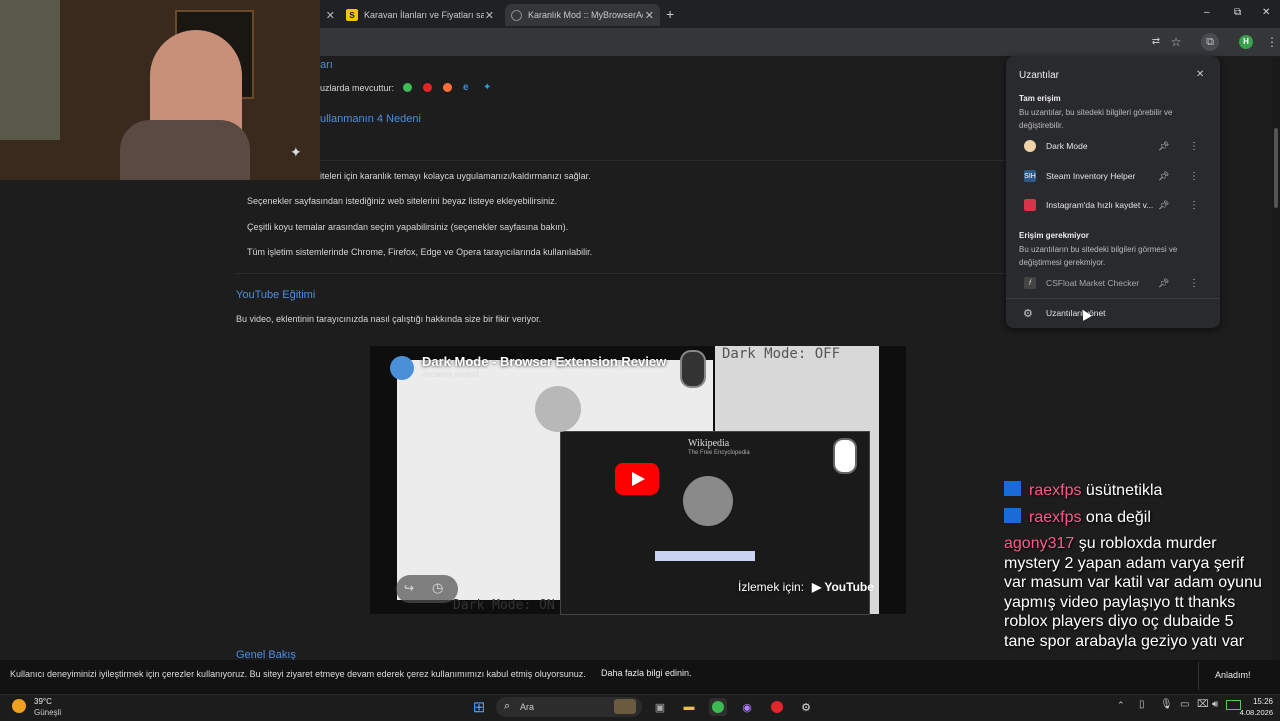 The image size is (1280, 721). What do you see at coordinates (527, 707) in the screenshot?
I see `search-placeholder: Ara` at bounding box center [527, 707].